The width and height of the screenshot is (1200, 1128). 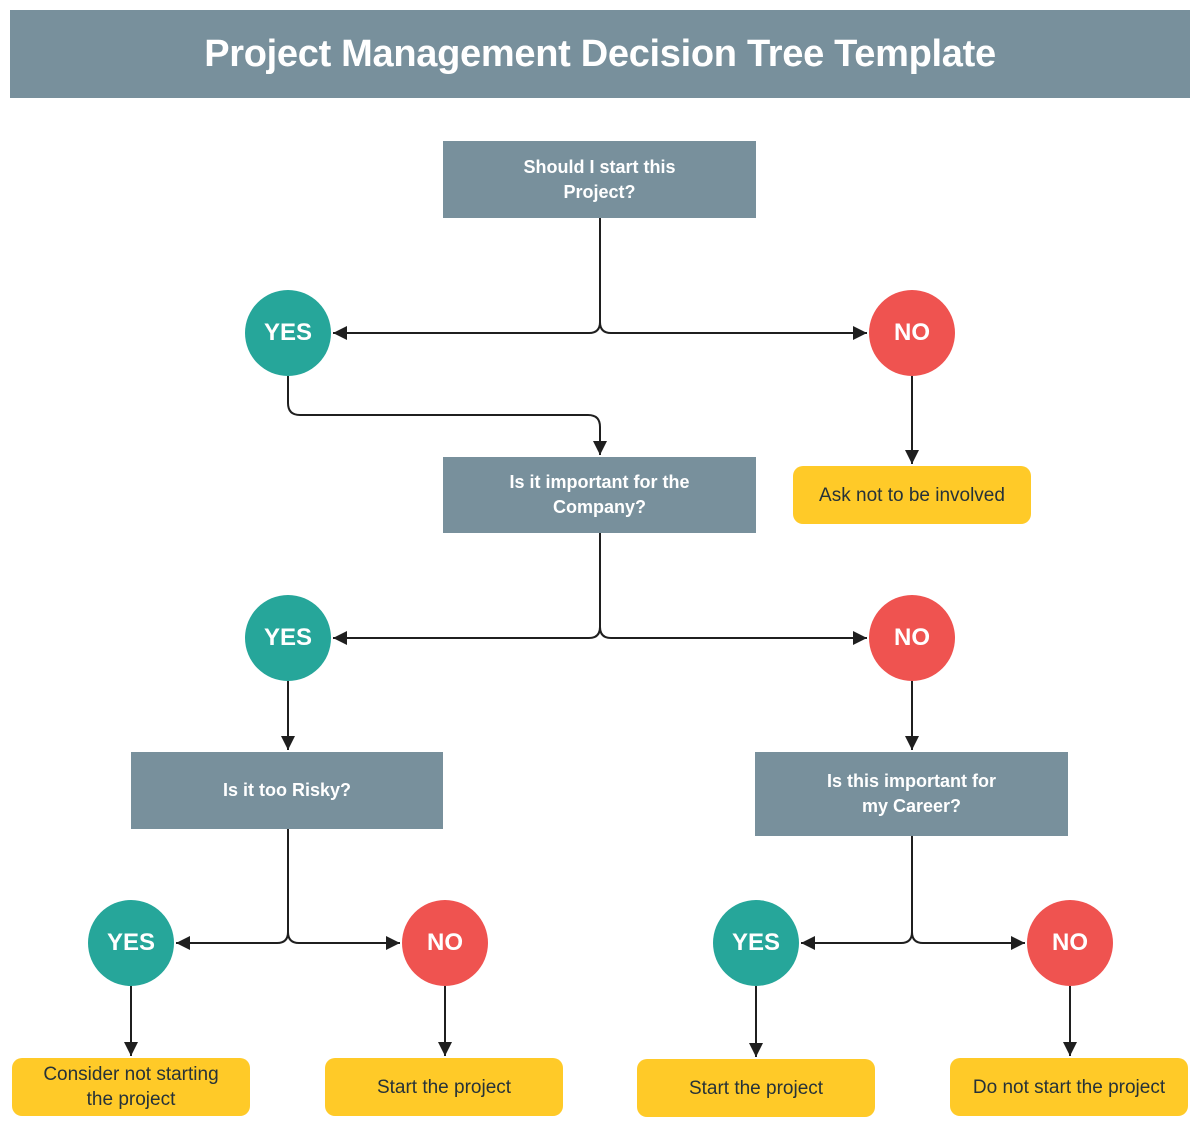 I want to click on answer-yes-q3: YES, so click(x=131, y=943).